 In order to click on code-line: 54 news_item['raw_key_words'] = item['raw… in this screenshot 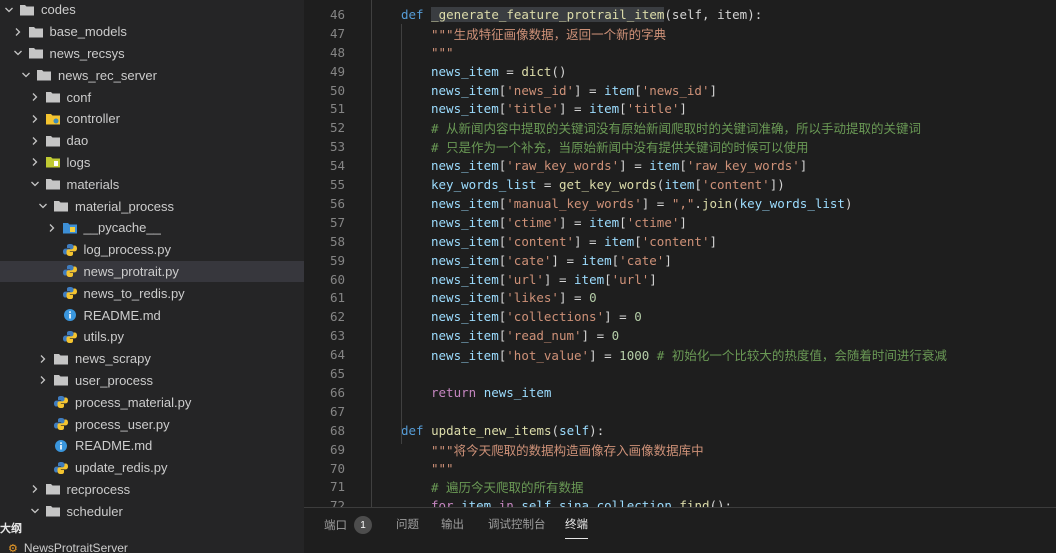, I will do `click(680, 165)`.